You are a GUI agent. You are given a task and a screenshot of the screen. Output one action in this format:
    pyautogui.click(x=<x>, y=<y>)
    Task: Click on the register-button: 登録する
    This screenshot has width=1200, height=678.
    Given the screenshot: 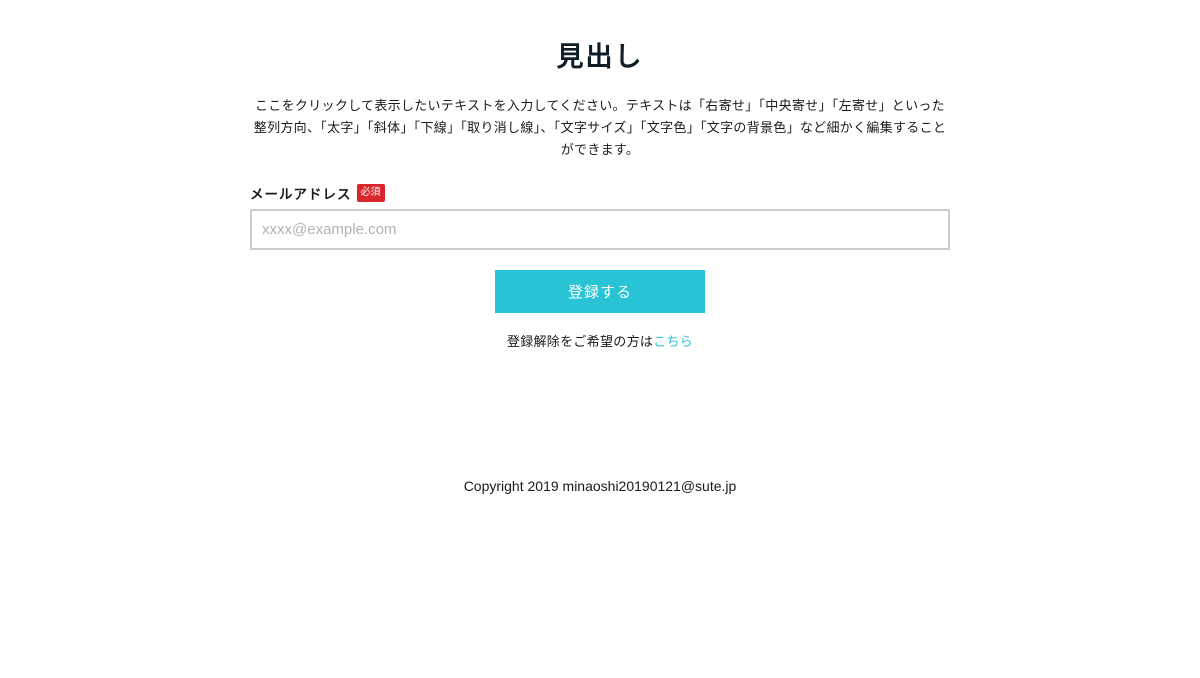 What is the action you would take?
    pyautogui.click(x=600, y=291)
    